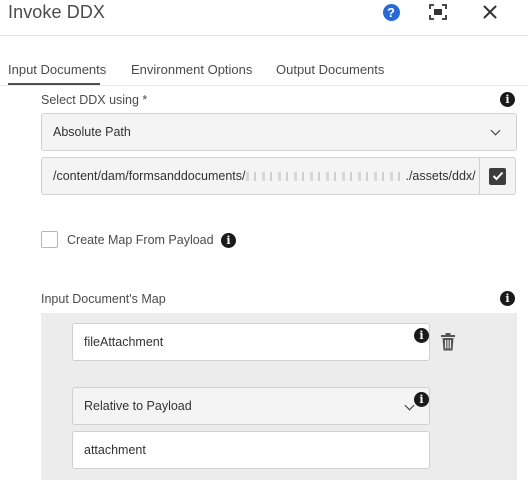 The height and width of the screenshot is (480, 528). I want to click on create-map-label: Create Map From Payload, so click(140, 240).